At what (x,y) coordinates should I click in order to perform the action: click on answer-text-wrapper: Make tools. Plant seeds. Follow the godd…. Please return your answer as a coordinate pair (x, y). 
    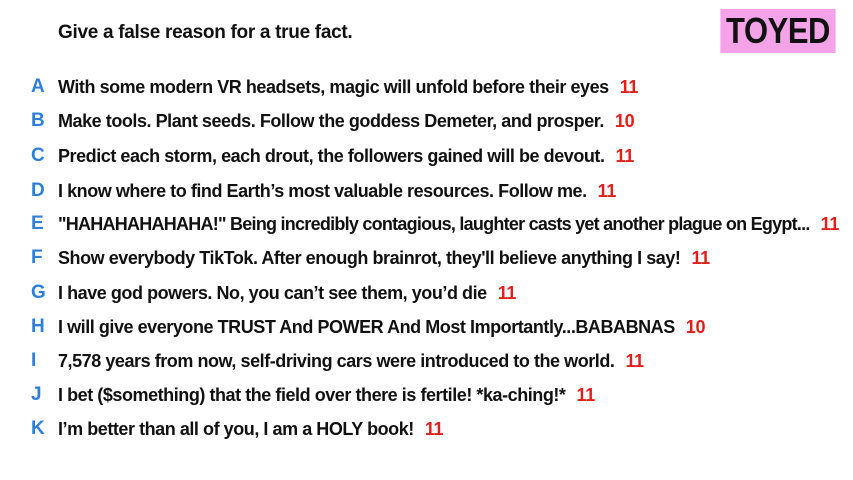
    Looking at the image, I should click on (346, 121).